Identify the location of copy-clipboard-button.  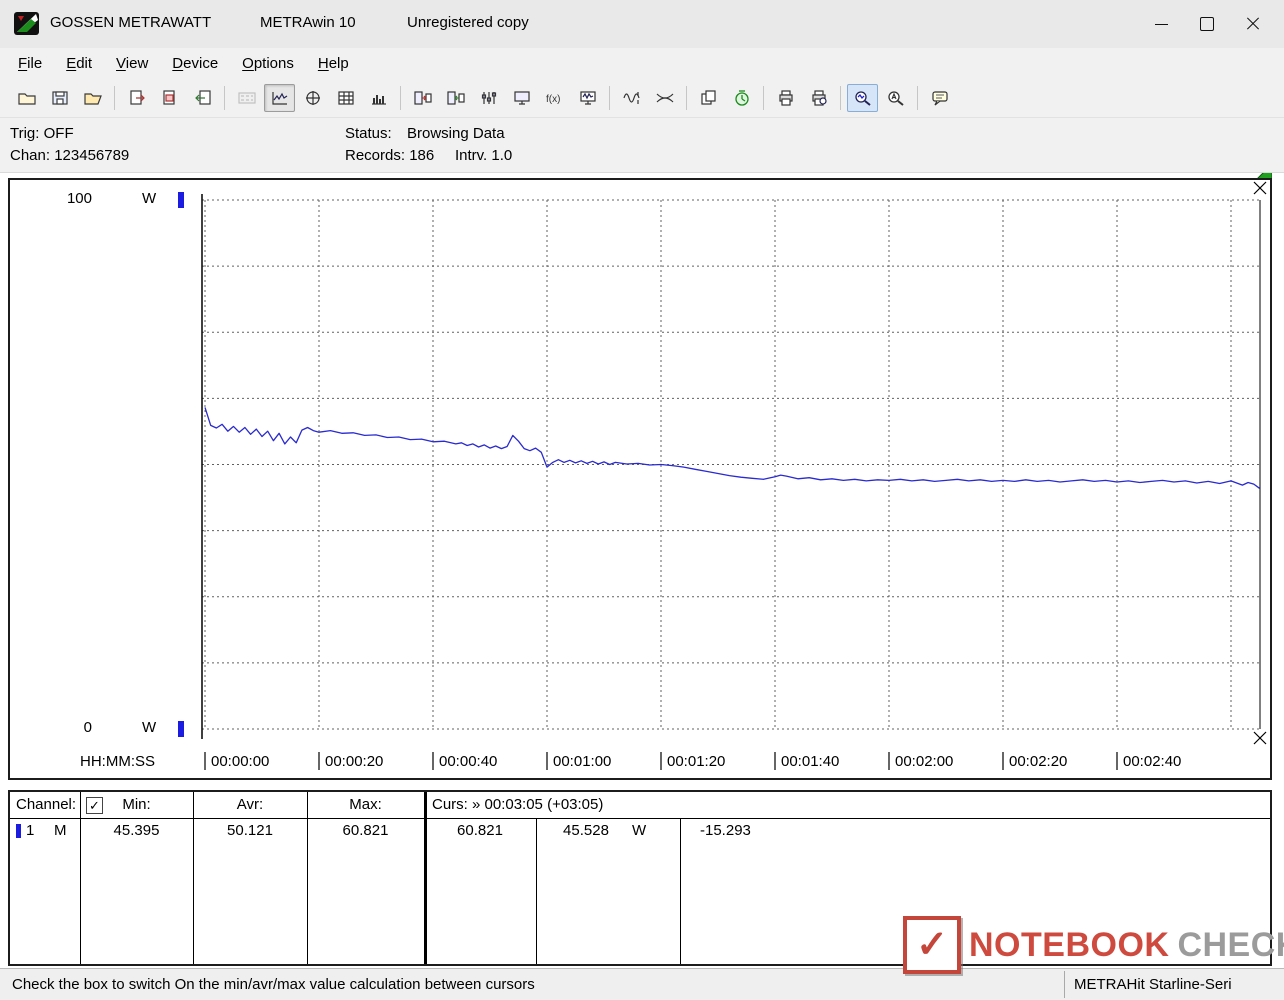
(708, 98).